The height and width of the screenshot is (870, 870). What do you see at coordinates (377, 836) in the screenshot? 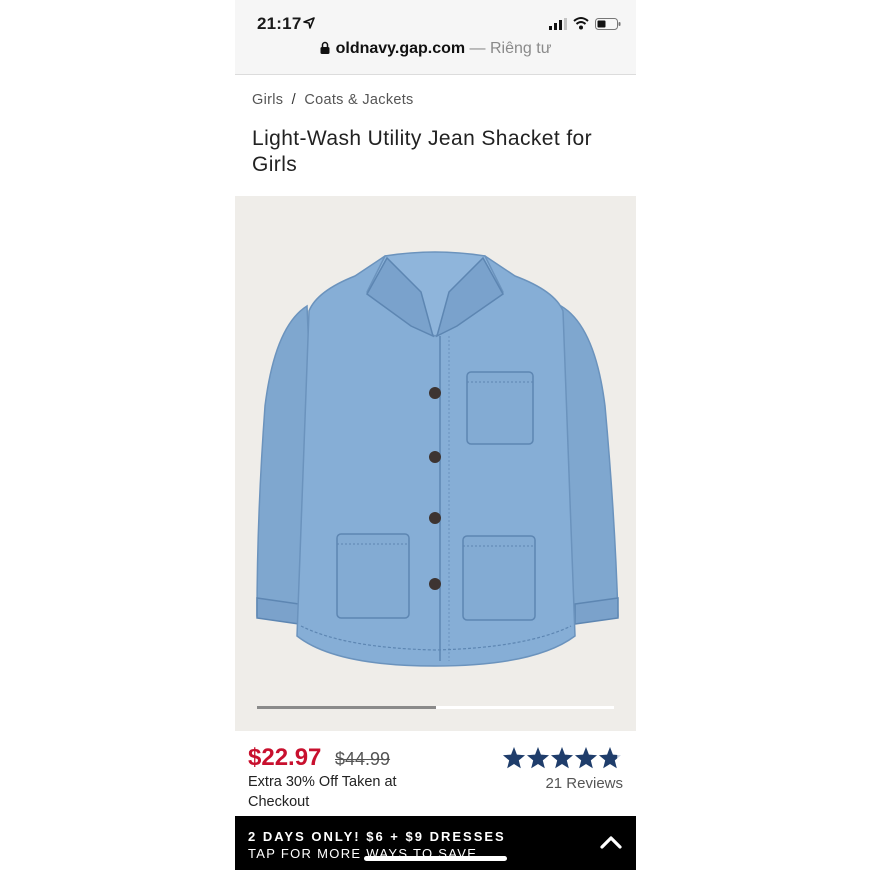
I see `banner-headline: 2 DAYS ONLY! $6 + $9 DRESSES` at bounding box center [377, 836].